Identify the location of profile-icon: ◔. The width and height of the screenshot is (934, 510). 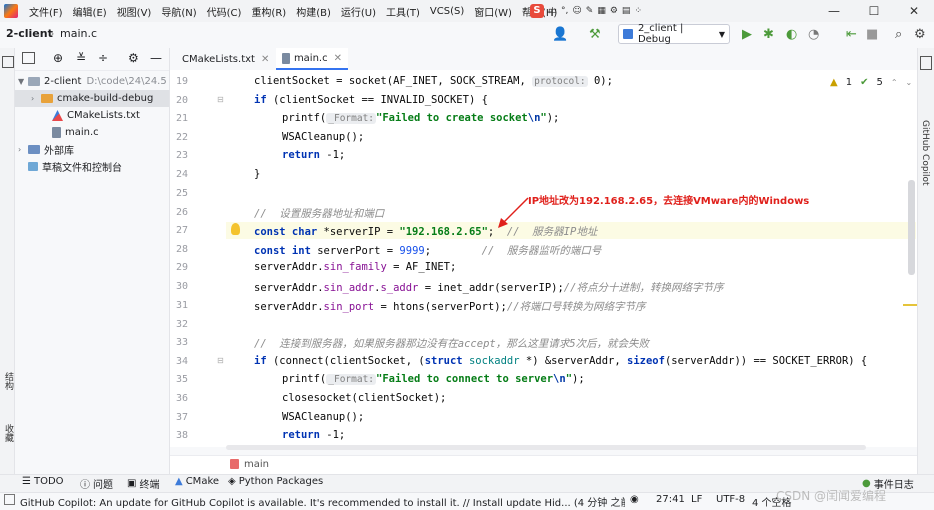
(813, 34).